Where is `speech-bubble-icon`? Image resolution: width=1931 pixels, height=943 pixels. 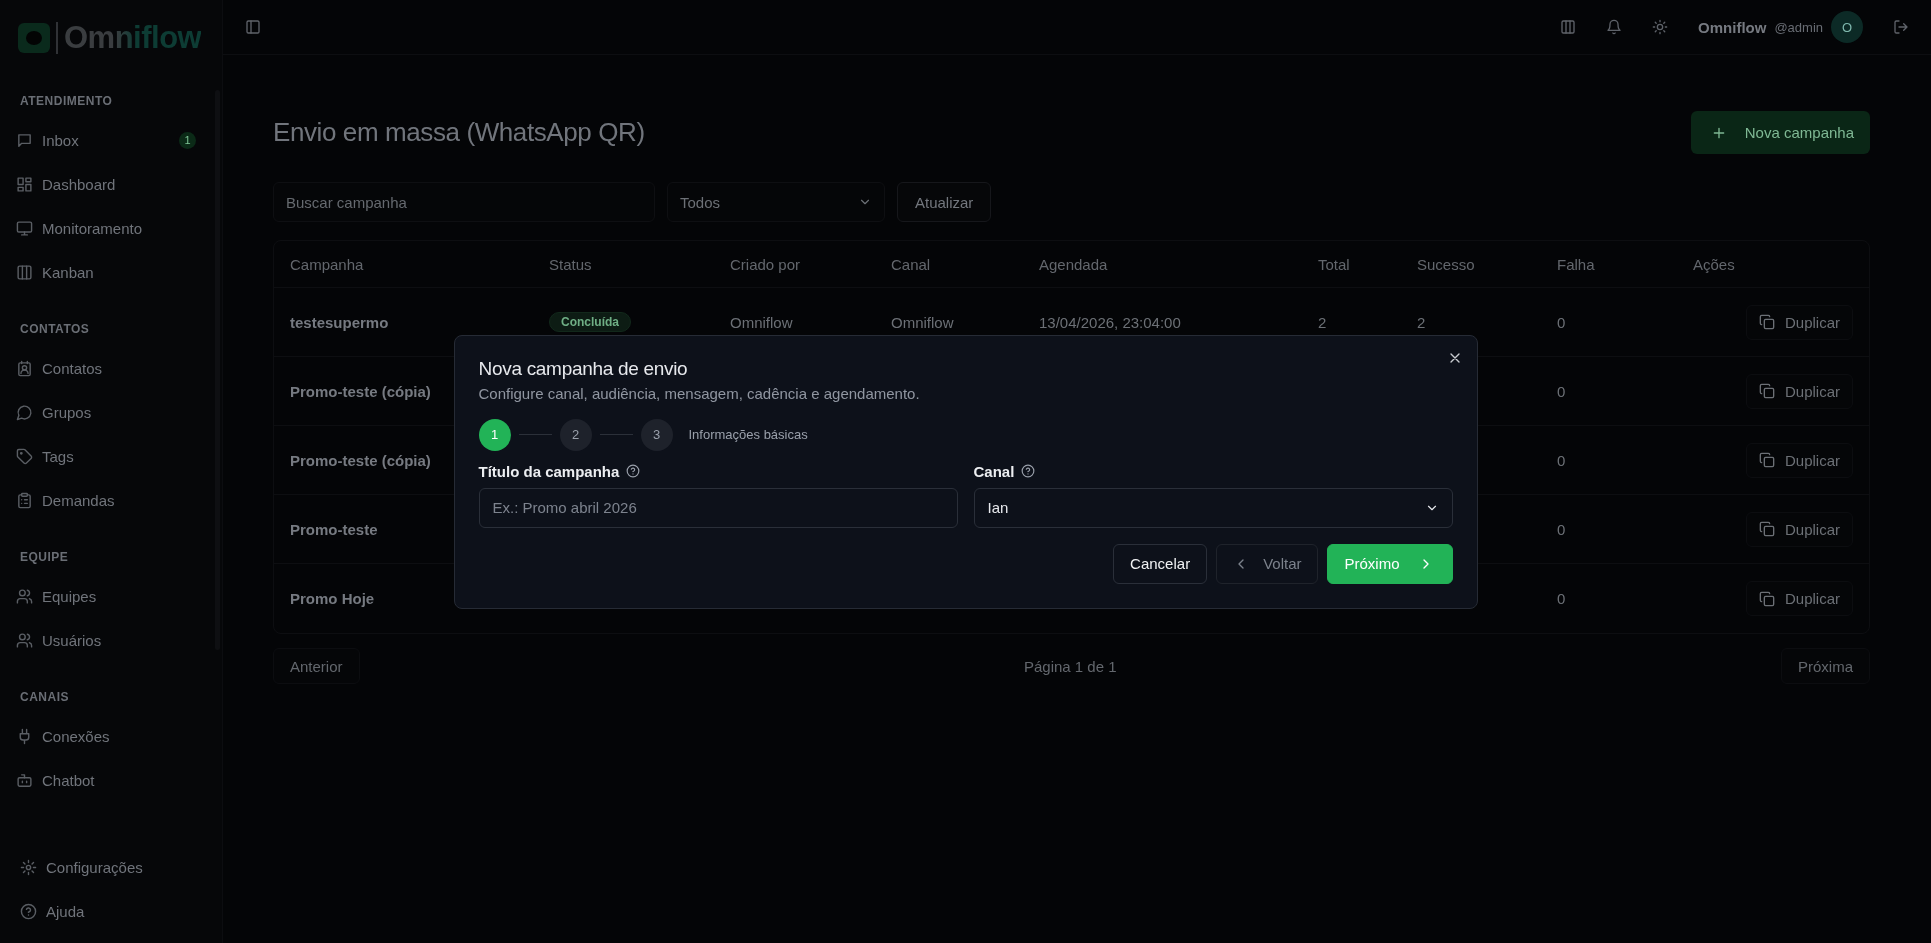 speech-bubble-icon is located at coordinates (24, 412).